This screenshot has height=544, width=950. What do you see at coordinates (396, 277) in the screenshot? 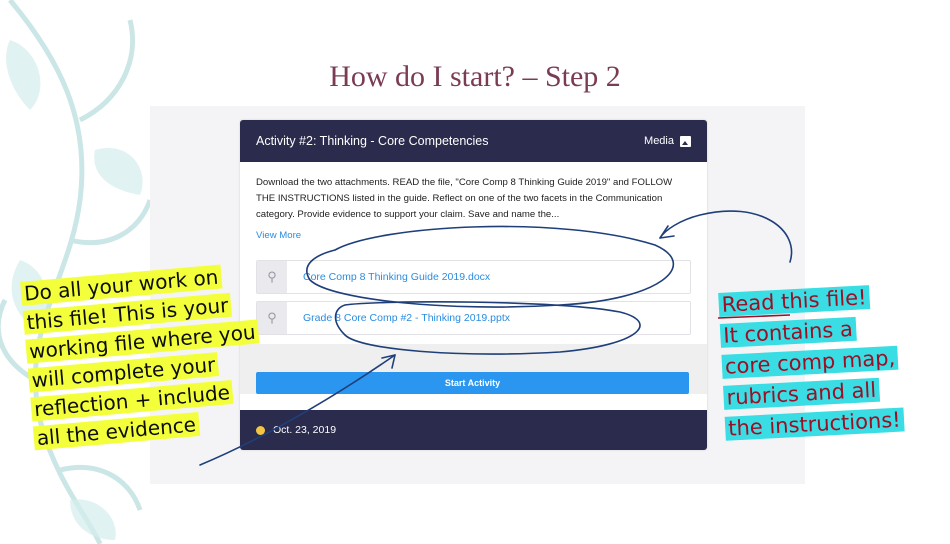
I see `attachment-name: Core Comp 8 Thinking Guide 2019.docx` at bounding box center [396, 277].